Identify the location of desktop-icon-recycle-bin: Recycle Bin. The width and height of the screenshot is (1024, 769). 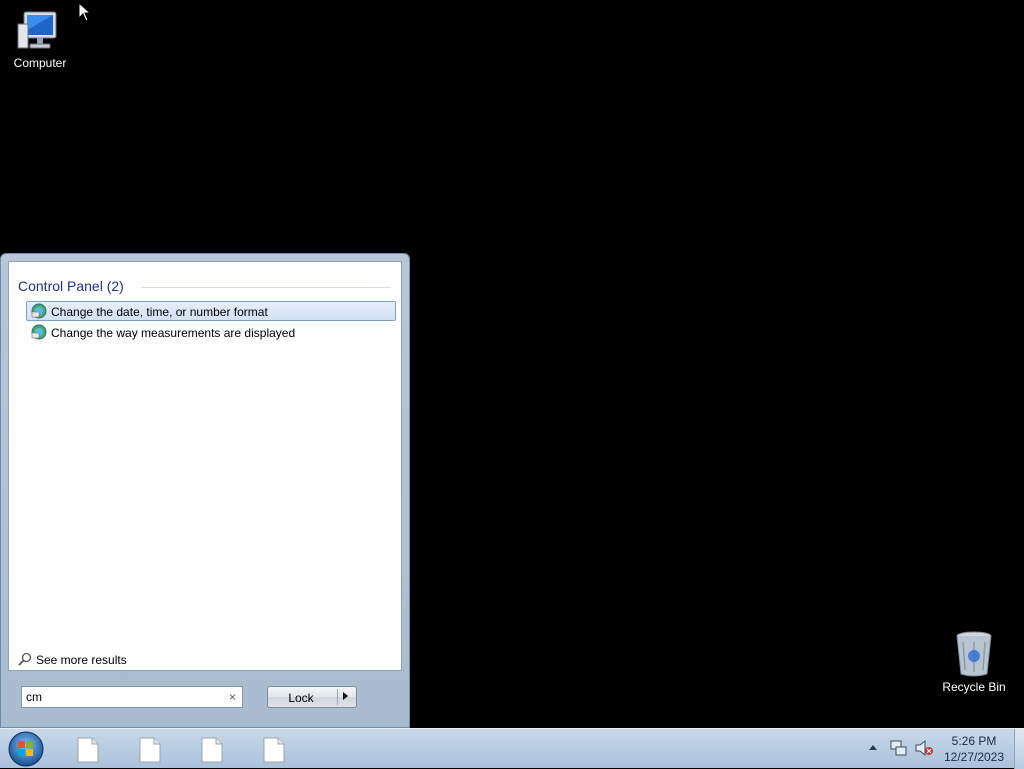
(974, 662).